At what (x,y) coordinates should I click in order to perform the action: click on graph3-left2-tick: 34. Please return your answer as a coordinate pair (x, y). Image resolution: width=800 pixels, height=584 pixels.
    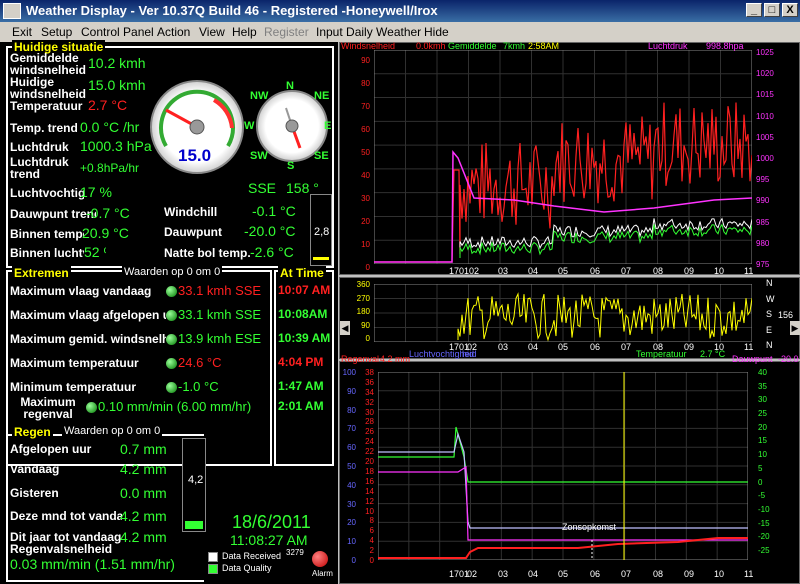
    Looking at the image, I should click on (369, 392).